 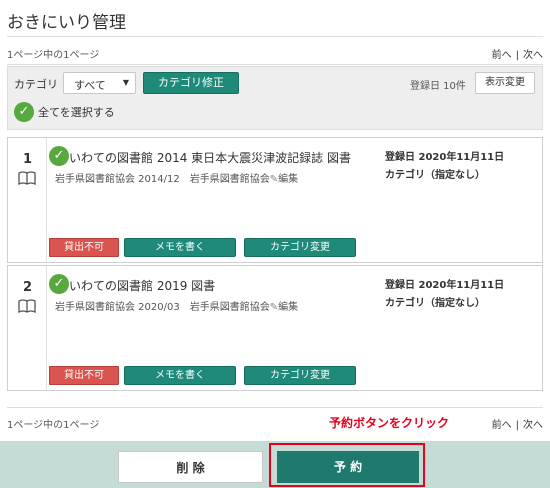 I want to click on toolbar: カテゴリ すべて ▼ カテゴリ修正 登録日 10件 表示変更 ✓ 全てを選択する, so click(x=275, y=98).